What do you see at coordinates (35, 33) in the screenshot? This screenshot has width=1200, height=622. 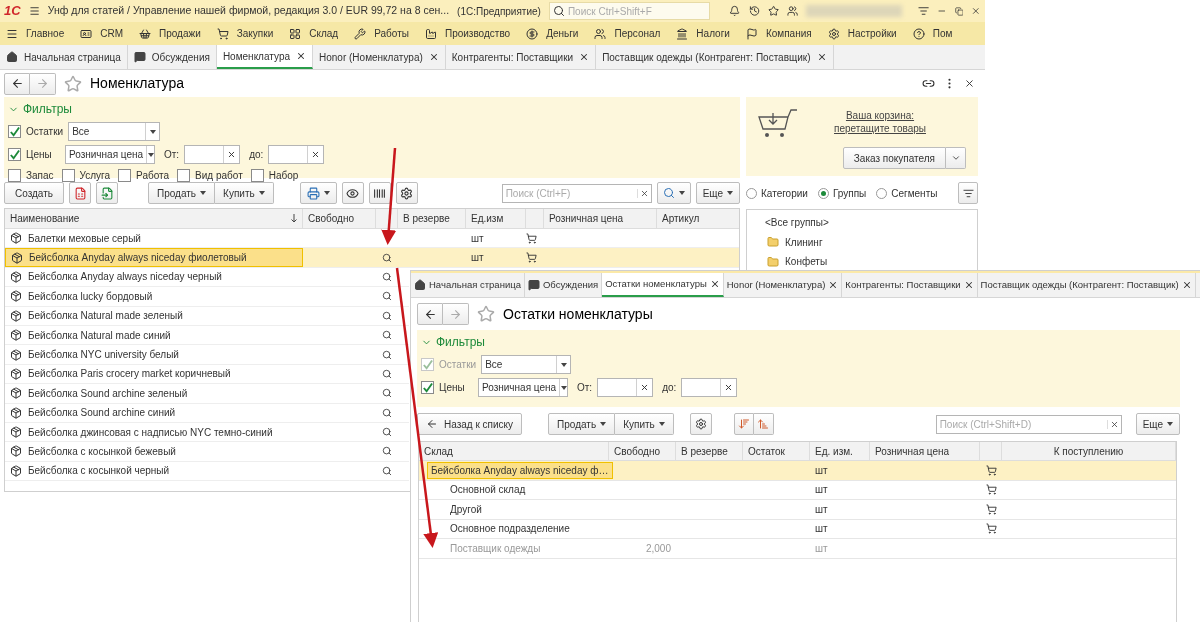 I see `section-item: Главное` at bounding box center [35, 33].